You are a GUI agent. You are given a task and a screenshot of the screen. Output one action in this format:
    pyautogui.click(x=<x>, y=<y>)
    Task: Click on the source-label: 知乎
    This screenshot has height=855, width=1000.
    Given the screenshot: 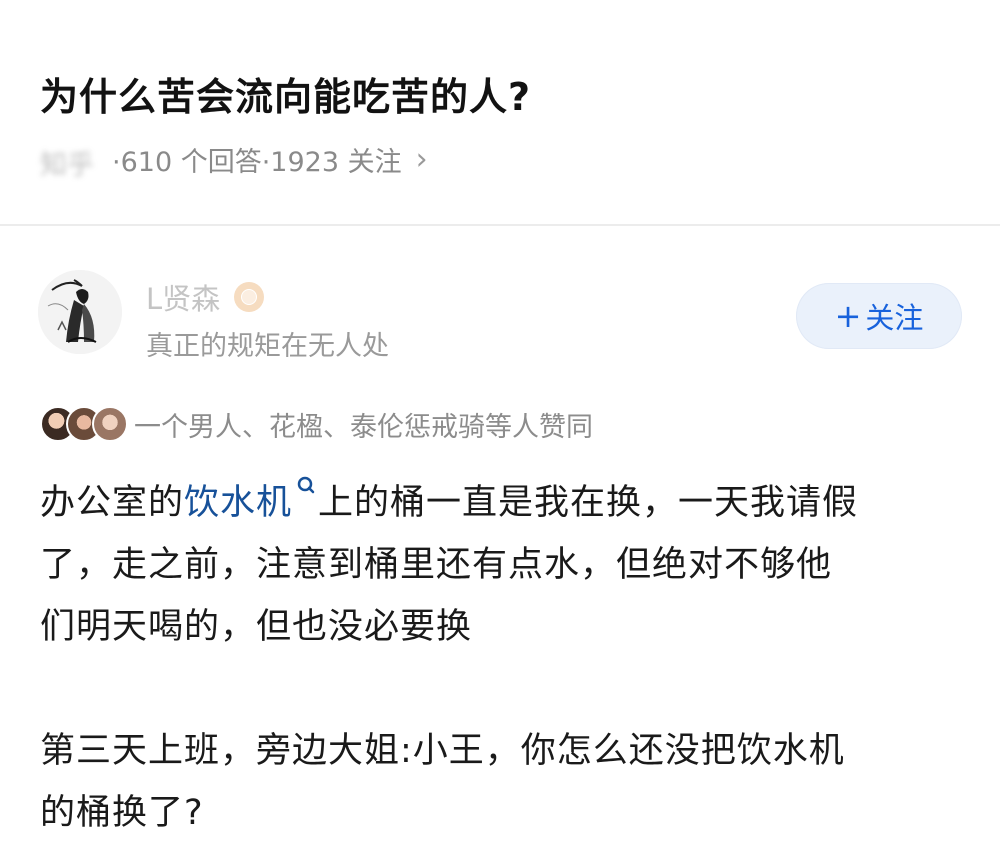 What is the action you would take?
    pyautogui.click(x=67, y=163)
    